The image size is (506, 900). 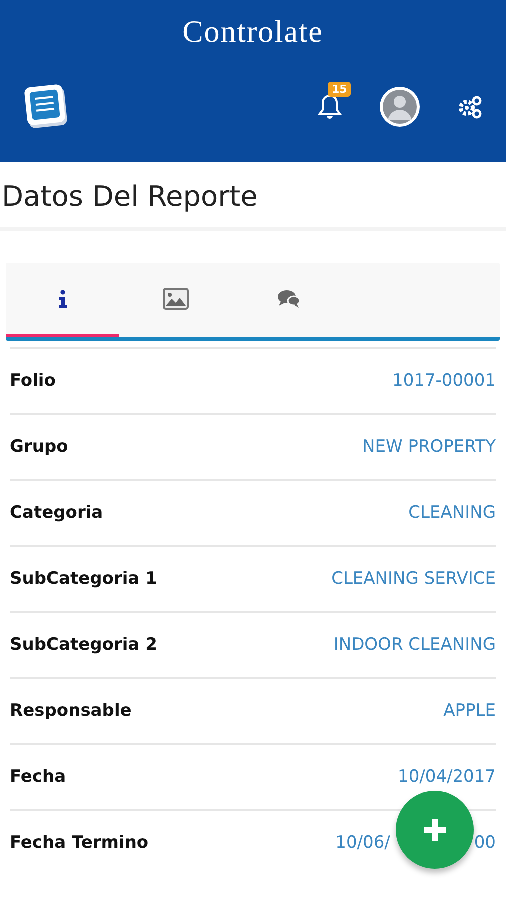 What do you see at coordinates (447, 777) in the screenshot?
I see `field-value: 10/04/2017` at bounding box center [447, 777].